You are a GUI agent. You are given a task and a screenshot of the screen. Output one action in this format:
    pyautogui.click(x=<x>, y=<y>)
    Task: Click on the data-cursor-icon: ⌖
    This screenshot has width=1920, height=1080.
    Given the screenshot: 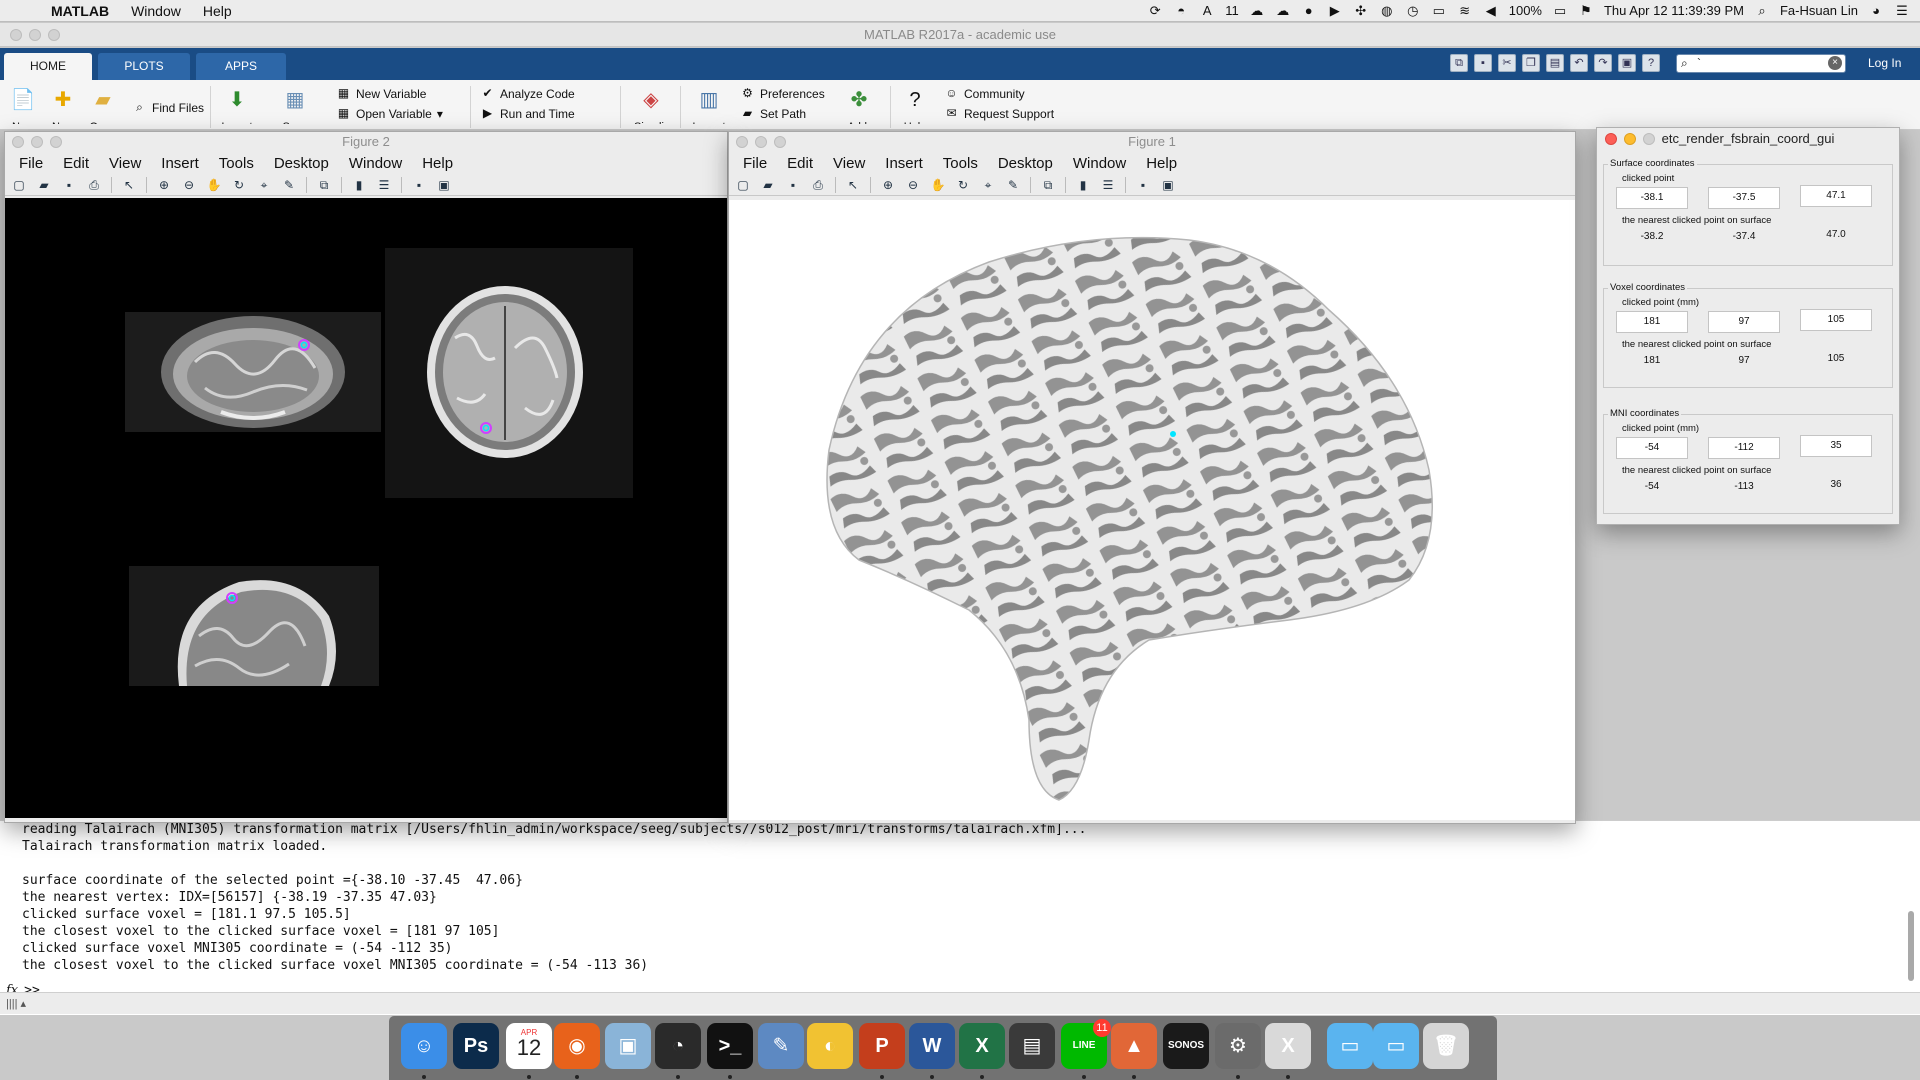 What is the action you would take?
    pyautogui.click(x=264, y=185)
    